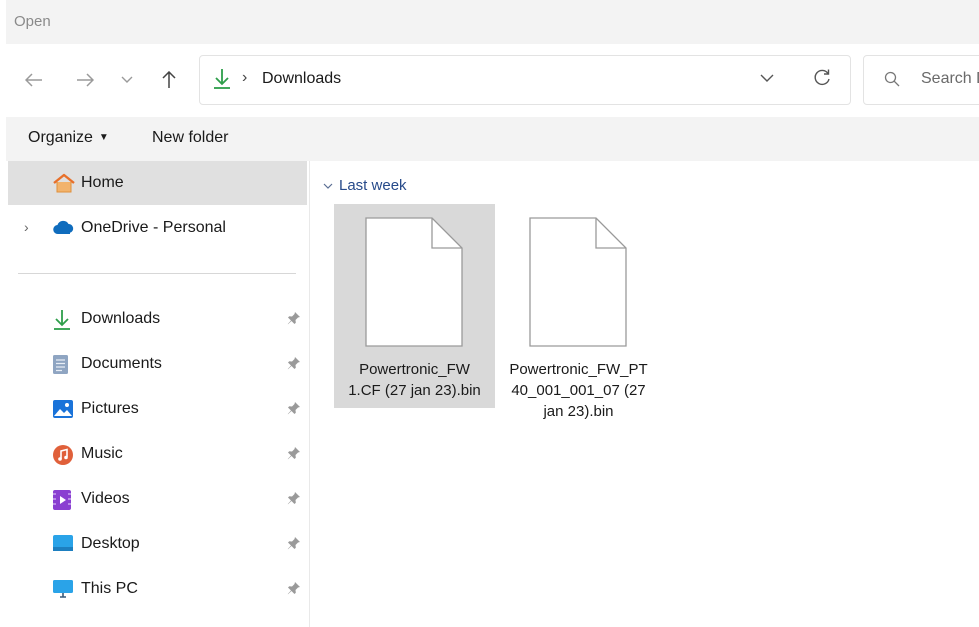 The image size is (979, 627). Describe the element at coordinates (578, 411) in the screenshot. I see `file-name-line: jan 23).bin` at that location.